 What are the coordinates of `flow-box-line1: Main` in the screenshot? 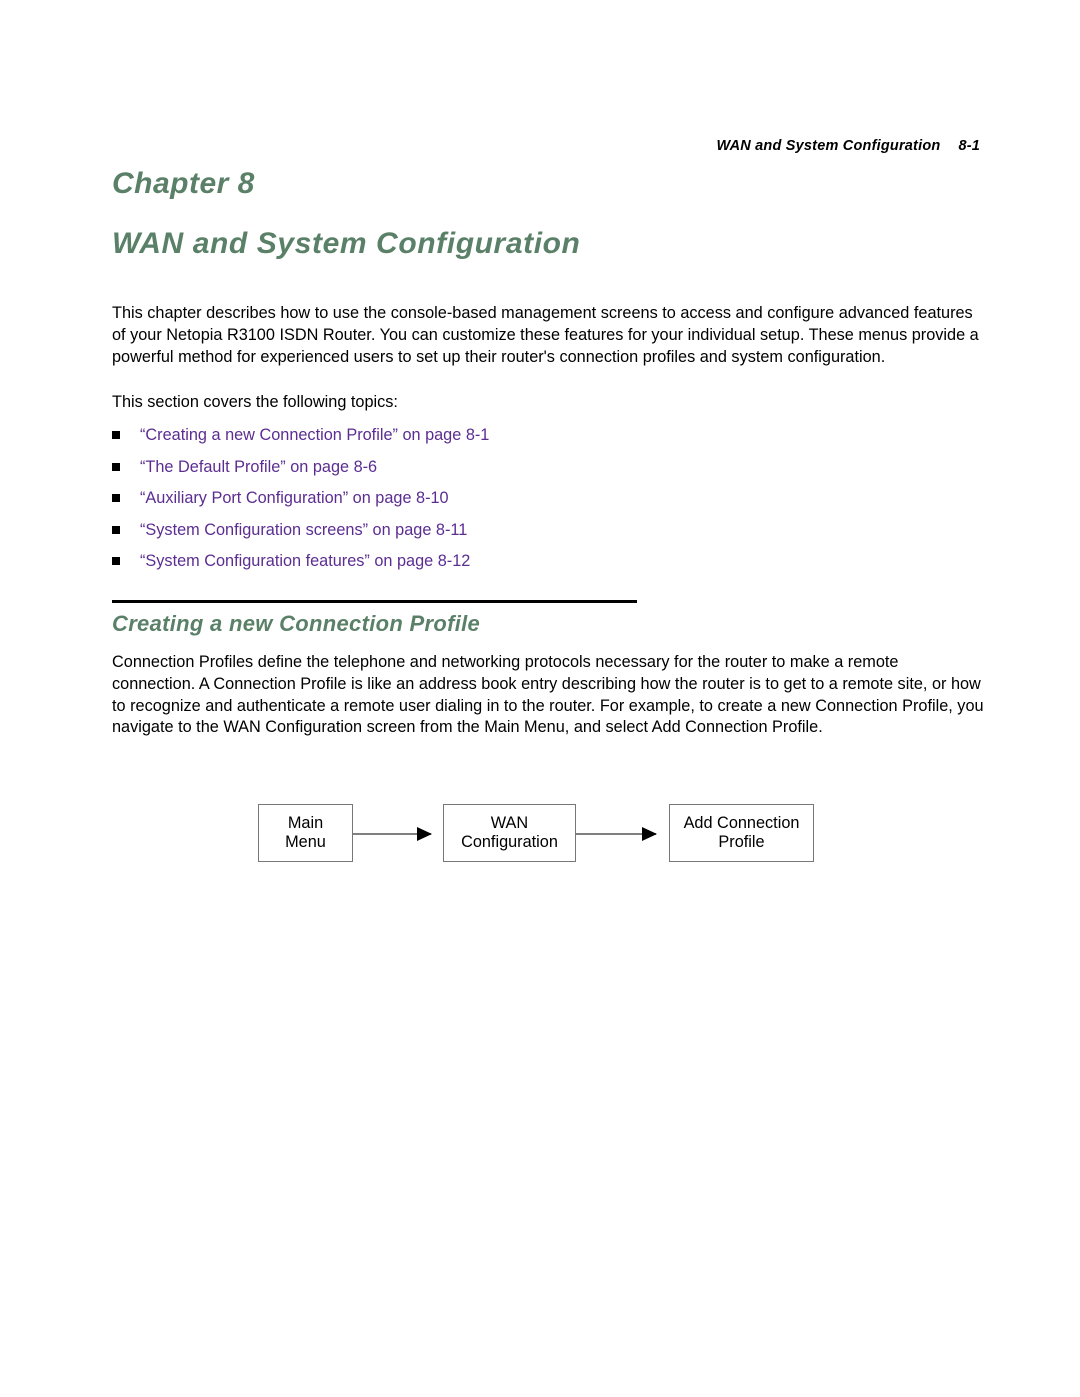 It's located at (305, 822).